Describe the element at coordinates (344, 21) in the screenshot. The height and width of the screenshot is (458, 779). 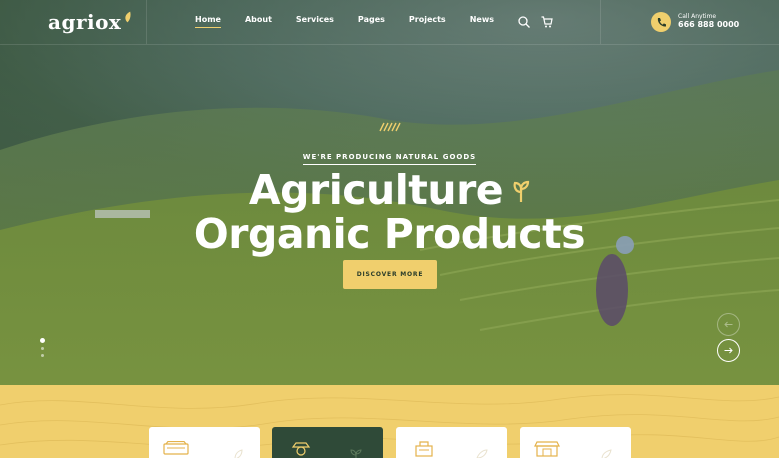
I see `main-nav: Home About Services Pages Projects News` at that location.